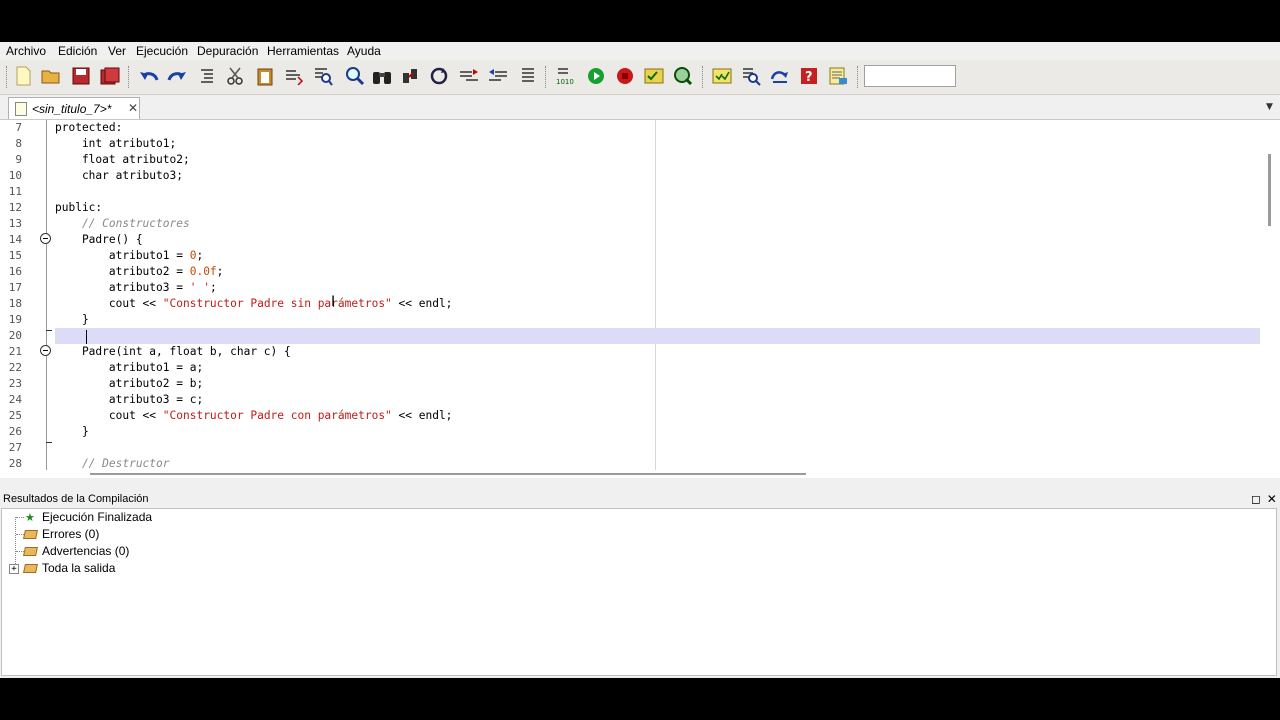 This screenshot has height=720, width=1280. Describe the element at coordinates (439, 76) in the screenshot. I see `refresh-icon` at that location.